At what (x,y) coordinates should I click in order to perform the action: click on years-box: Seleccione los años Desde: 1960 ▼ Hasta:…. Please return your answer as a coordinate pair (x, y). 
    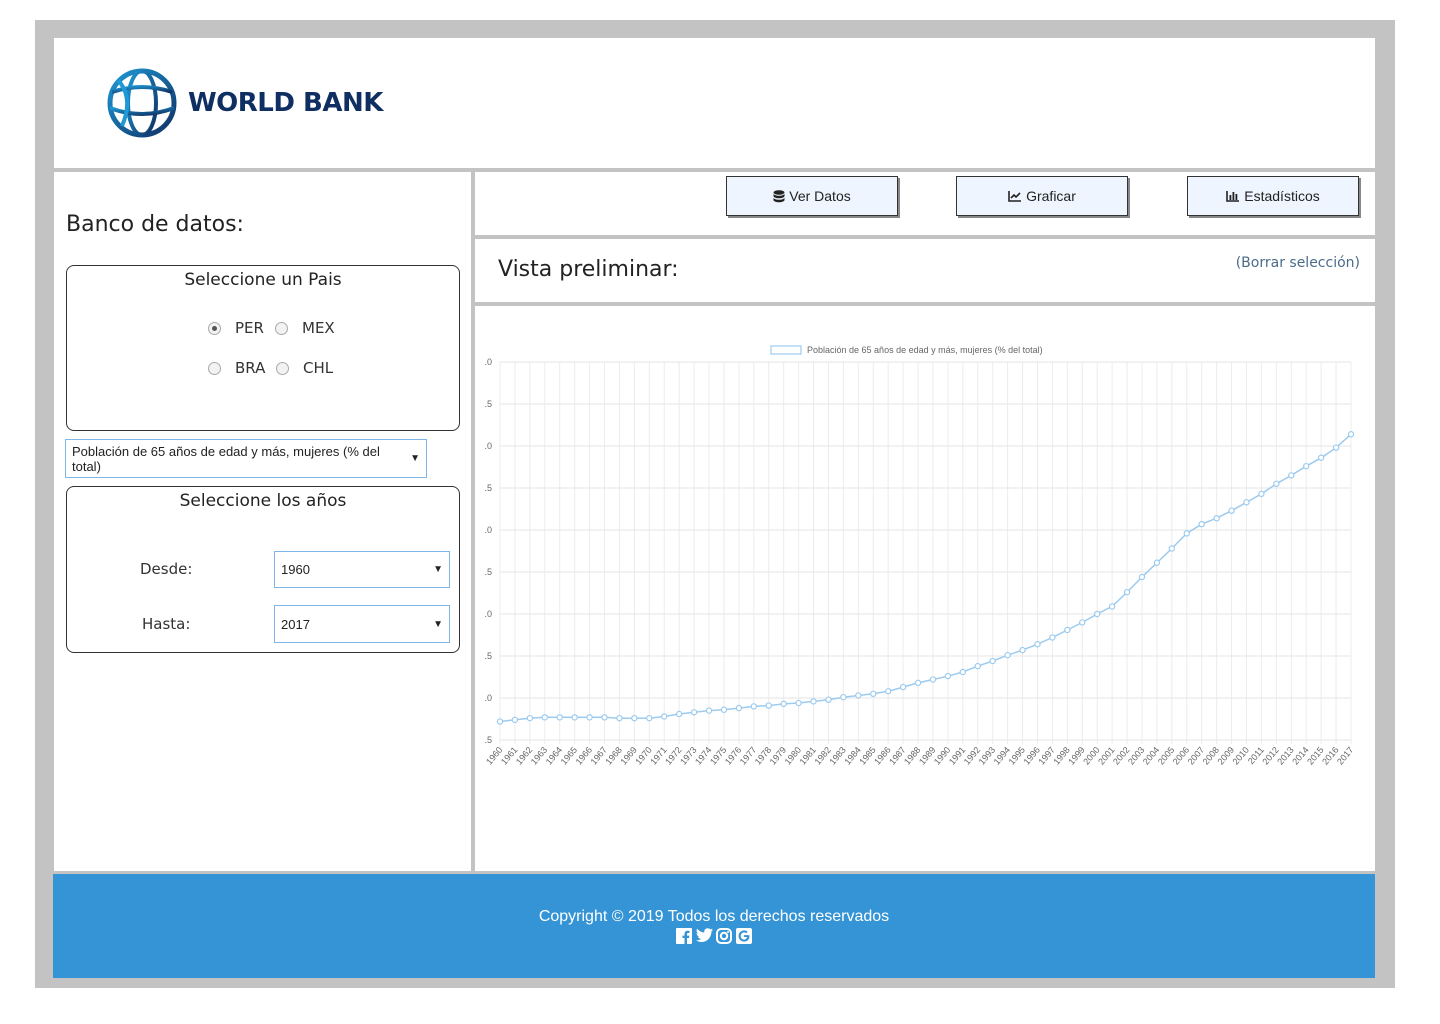
    Looking at the image, I should click on (263, 569).